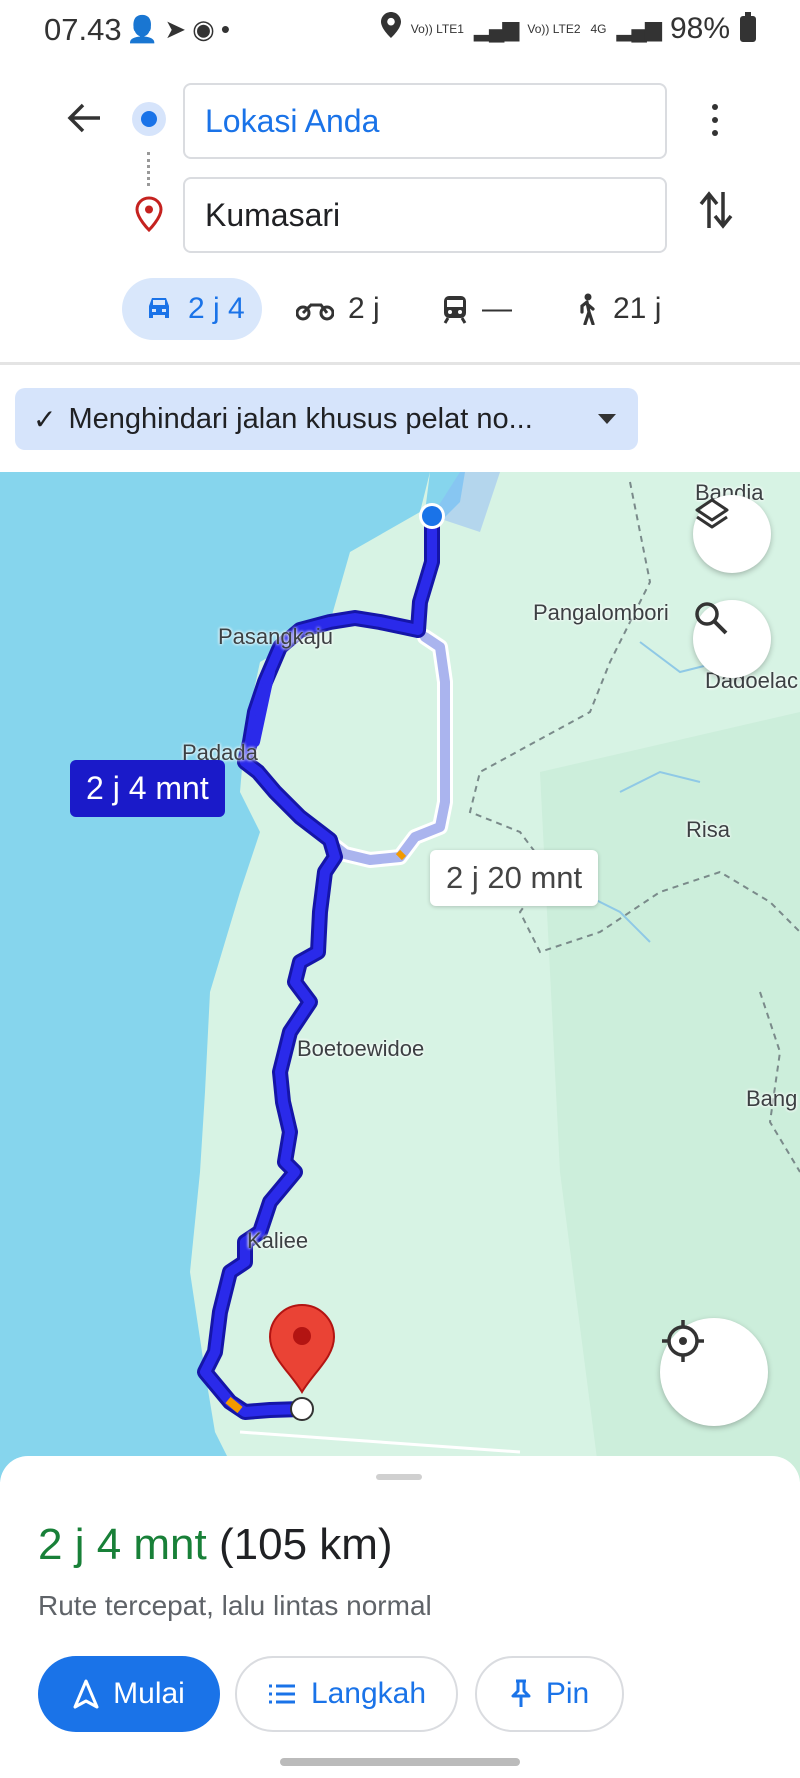 The image size is (800, 1778). I want to click on telegram-icon: ➤, so click(178, 29).